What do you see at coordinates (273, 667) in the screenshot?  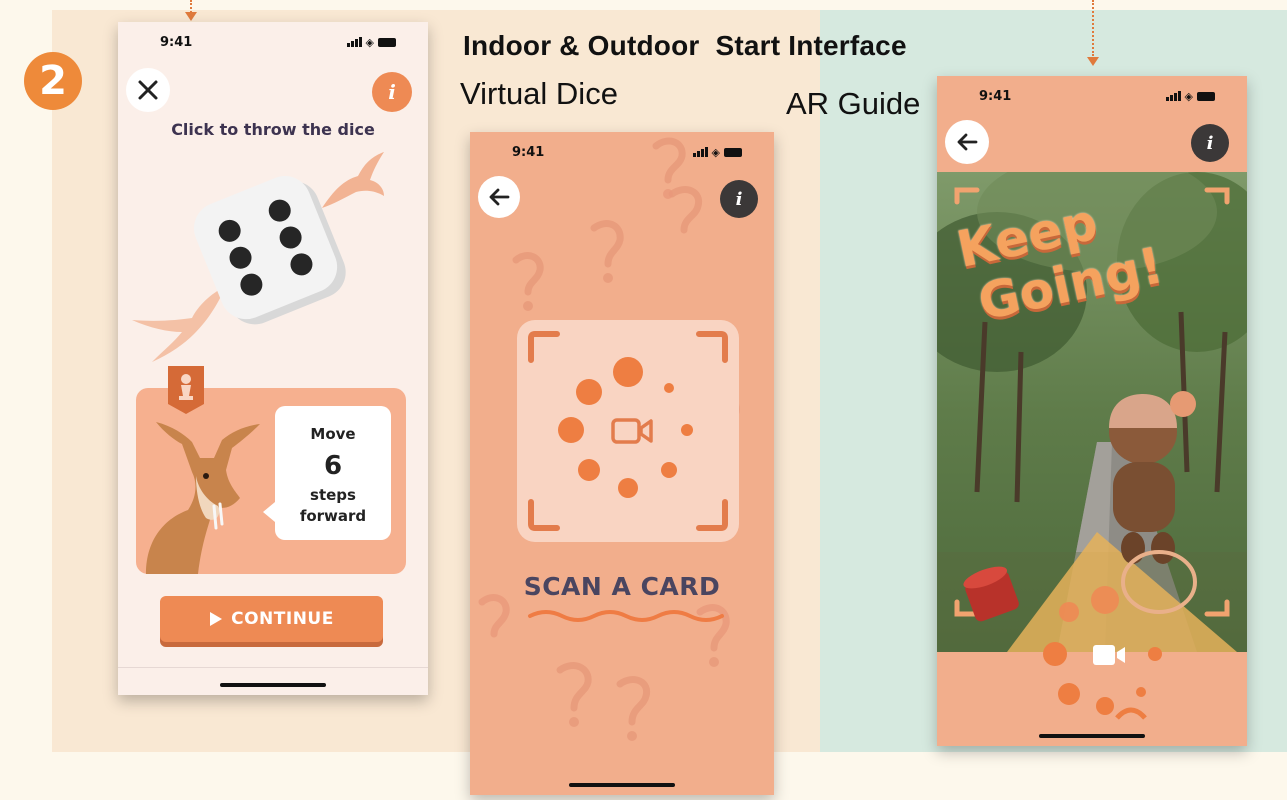 I see `bottom-divider` at bounding box center [273, 667].